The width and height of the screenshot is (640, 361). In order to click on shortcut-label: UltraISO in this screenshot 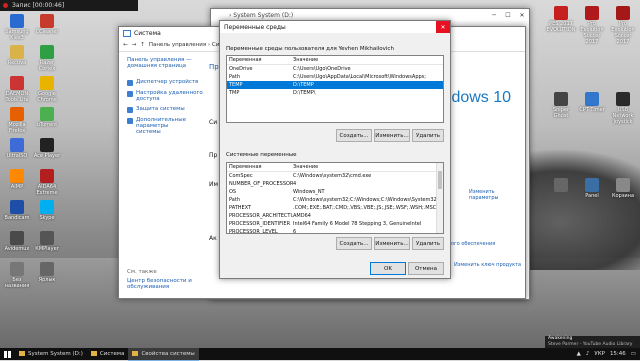, I will do `click(17, 156)`.